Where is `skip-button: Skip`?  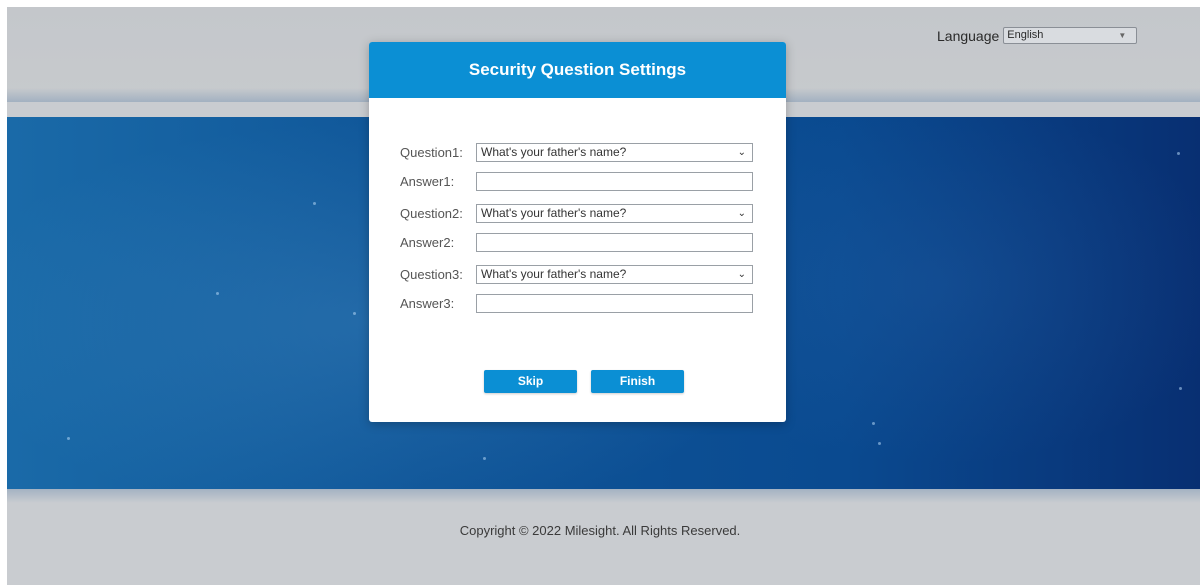 skip-button: Skip is located at coordinates (530, 381).